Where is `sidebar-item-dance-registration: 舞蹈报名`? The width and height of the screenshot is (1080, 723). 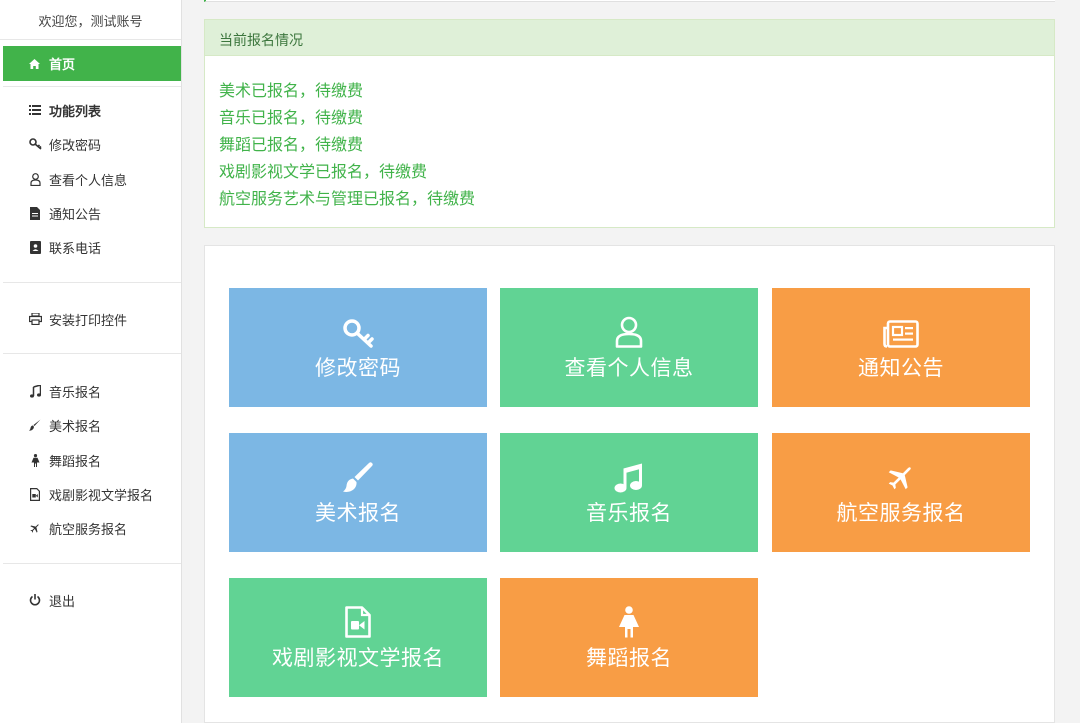 sidebar-item-dance-registration: 舞蹈报名 is located at coordinates (64, 460).